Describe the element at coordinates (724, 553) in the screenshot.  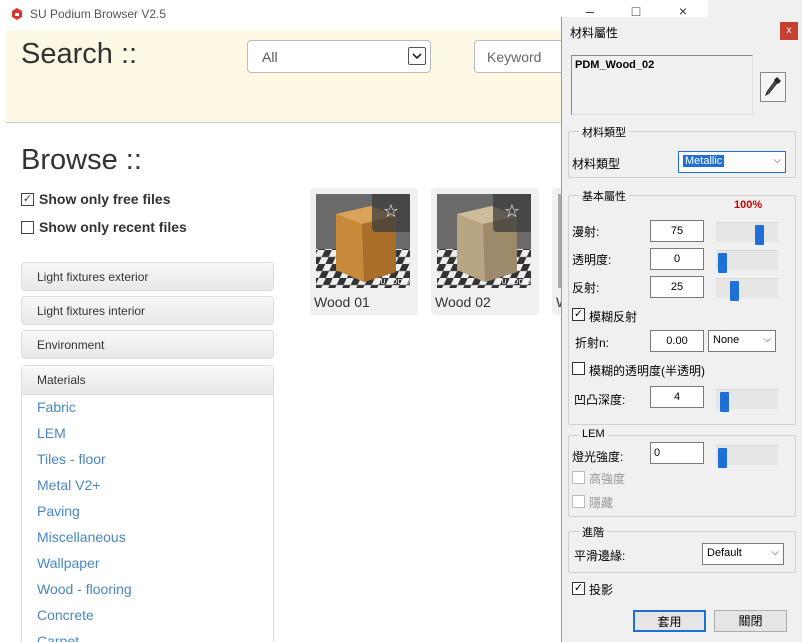
I see `smooth-edges-value: Default` at that location.